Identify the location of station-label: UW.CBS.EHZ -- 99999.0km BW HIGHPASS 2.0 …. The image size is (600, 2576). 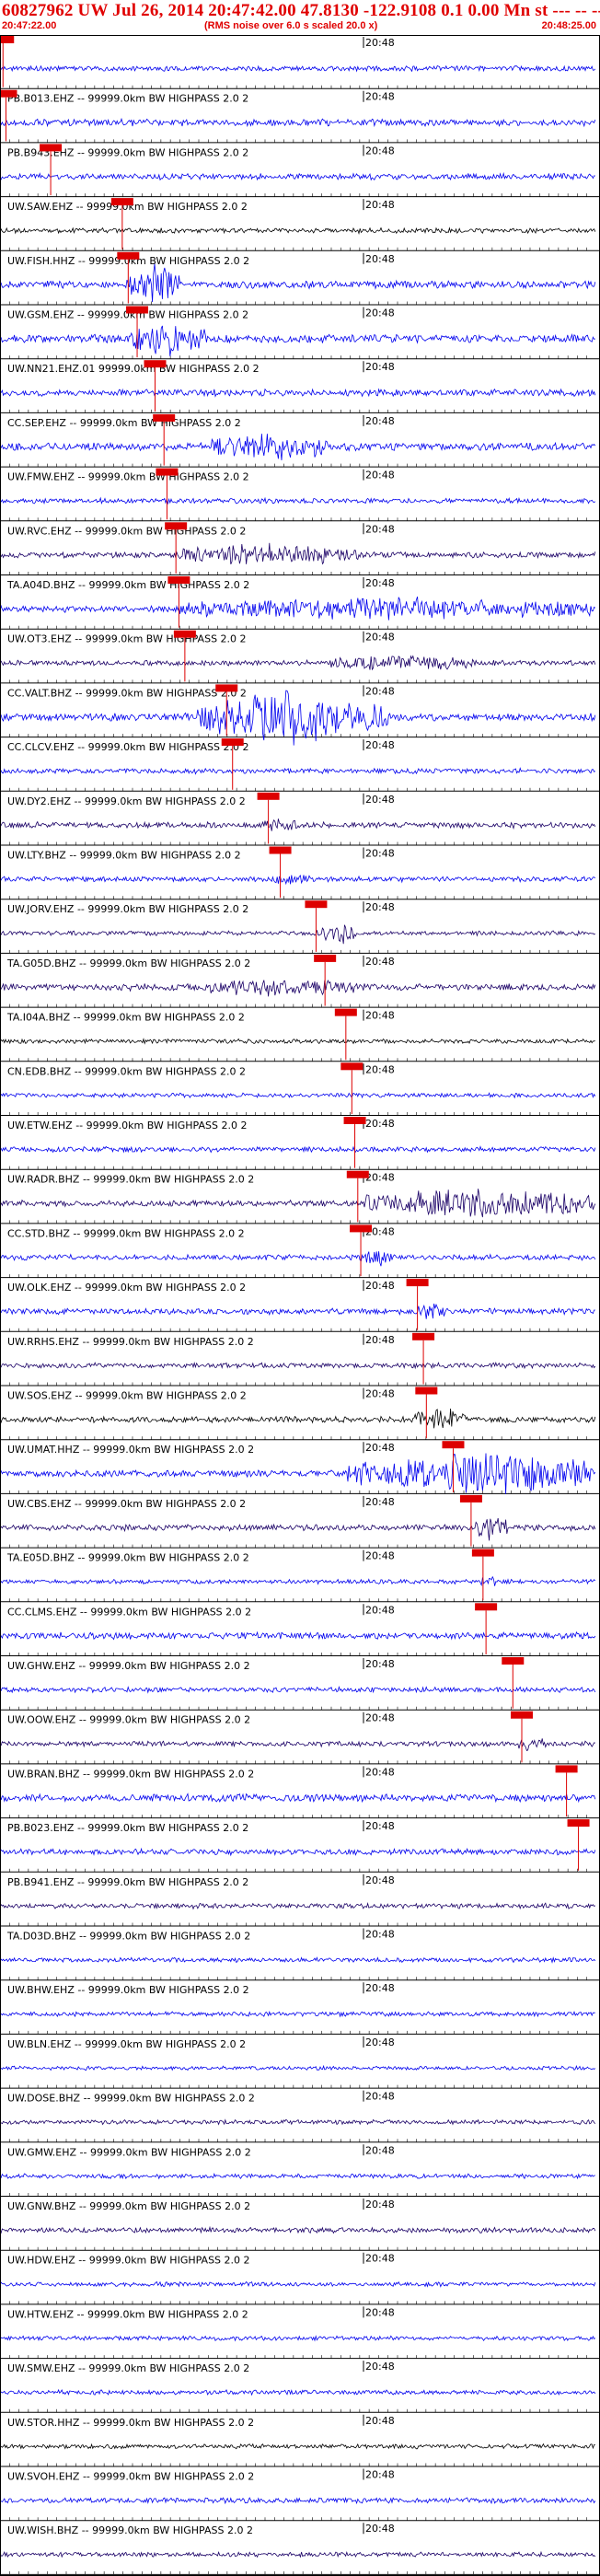
(126, 1504).